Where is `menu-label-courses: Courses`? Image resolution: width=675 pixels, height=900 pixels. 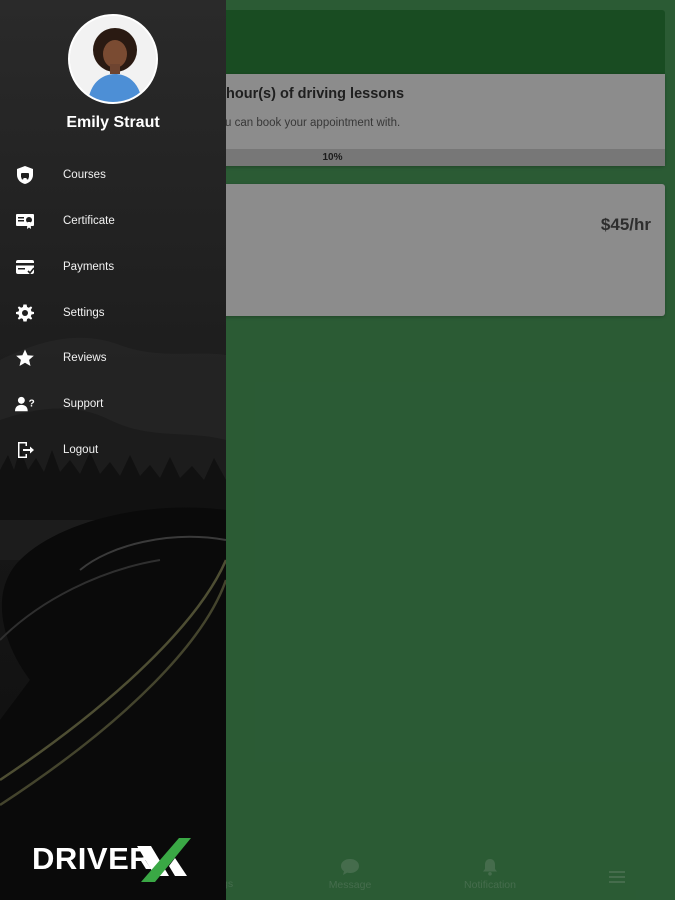 menu-label-courses: Courses is located at coordinates (84, 175).